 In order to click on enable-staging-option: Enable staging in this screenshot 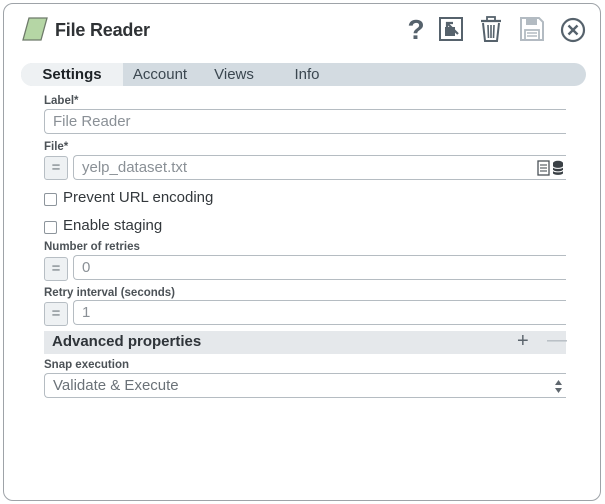, I will do `click(124, 227)`.